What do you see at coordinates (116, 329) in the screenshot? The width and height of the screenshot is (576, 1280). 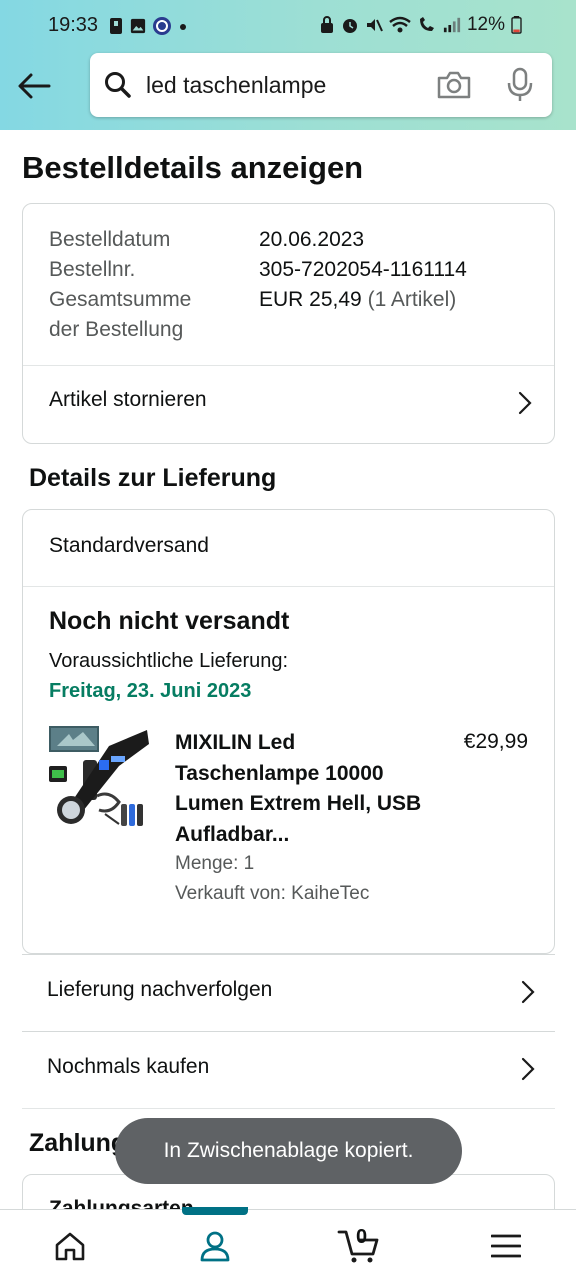 I see `order-total-label-line2: der Bestellung` at bounding box center [116, 329].